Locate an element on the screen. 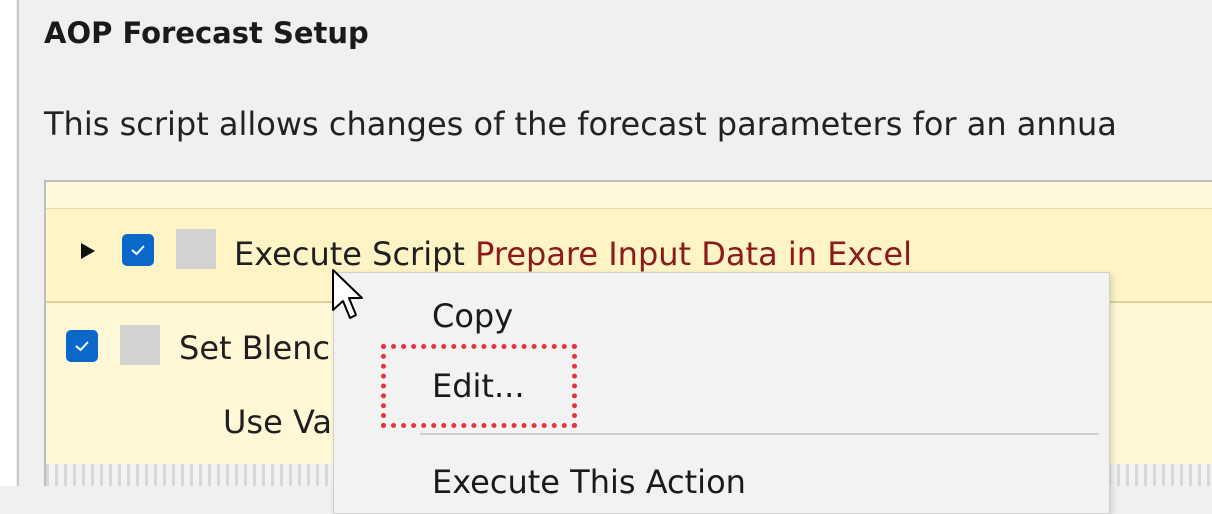 This screenshot has height=514, width=1212. expand-arrow-icon is located at coordinates (88, 251).